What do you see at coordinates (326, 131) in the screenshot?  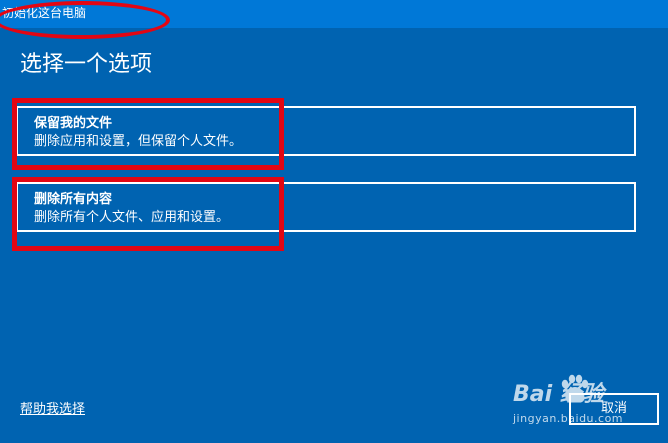 I see `keep-my-files-option: 保留我的文件 删除应用和设置，但保留个人文件。` at bounding box center [326, 131].